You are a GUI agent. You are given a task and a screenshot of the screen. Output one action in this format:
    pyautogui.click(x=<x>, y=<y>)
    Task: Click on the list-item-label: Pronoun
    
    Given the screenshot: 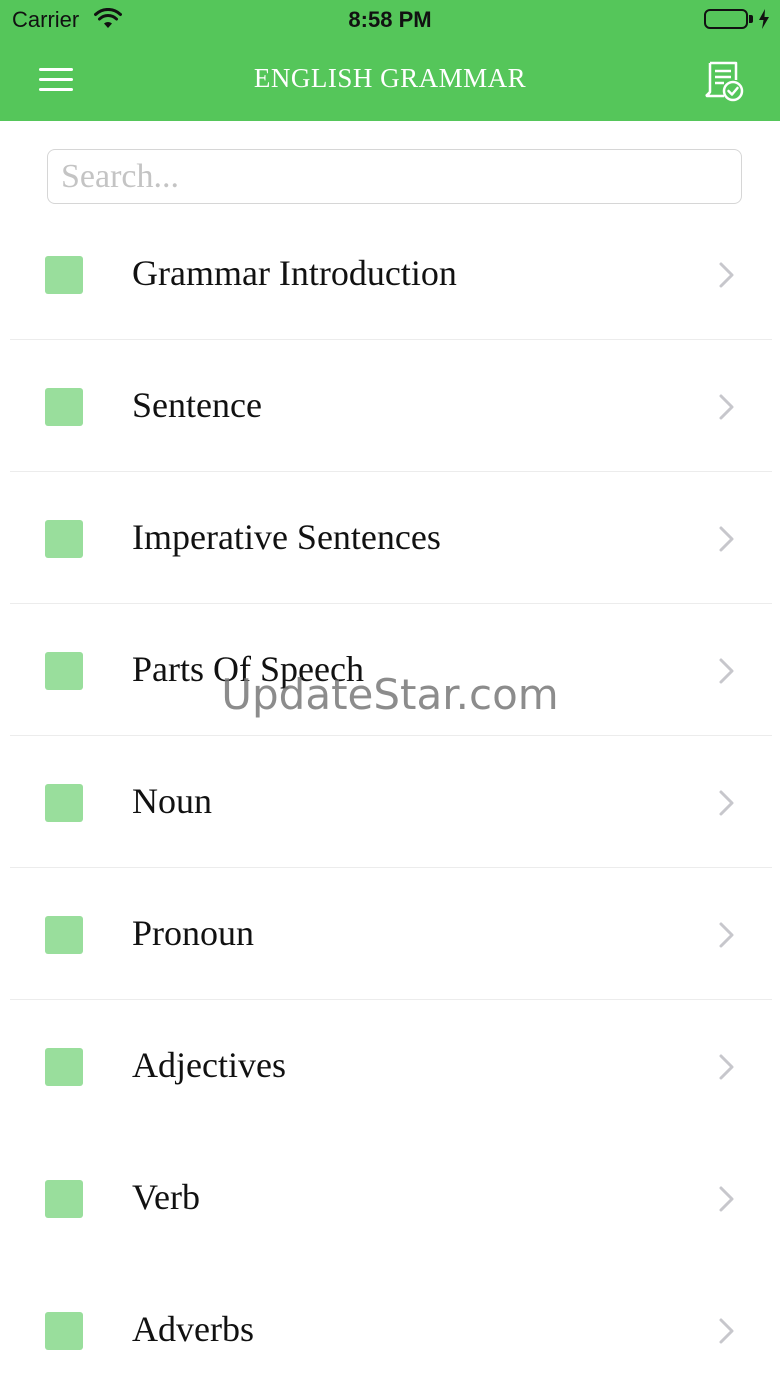 What is the action you would take?
    pyautogui.click(x=193, y=933)
    